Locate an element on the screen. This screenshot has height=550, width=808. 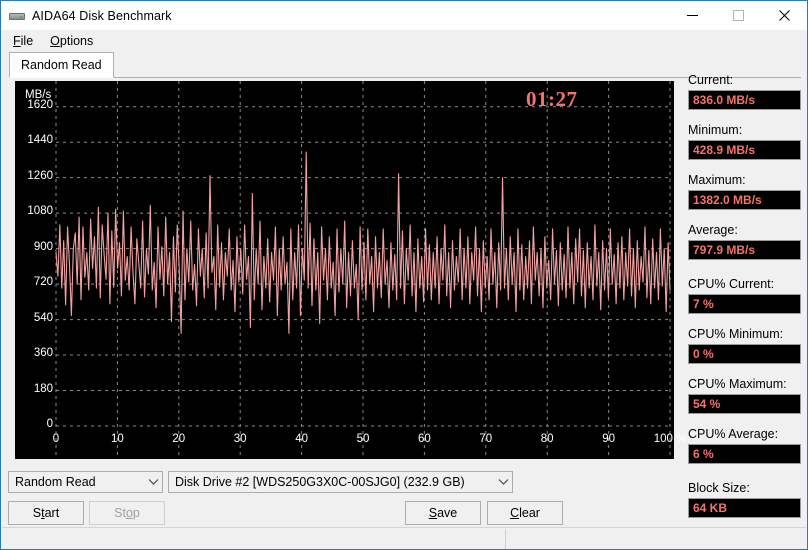
start-button: Start is located at coordinates (46, 513).